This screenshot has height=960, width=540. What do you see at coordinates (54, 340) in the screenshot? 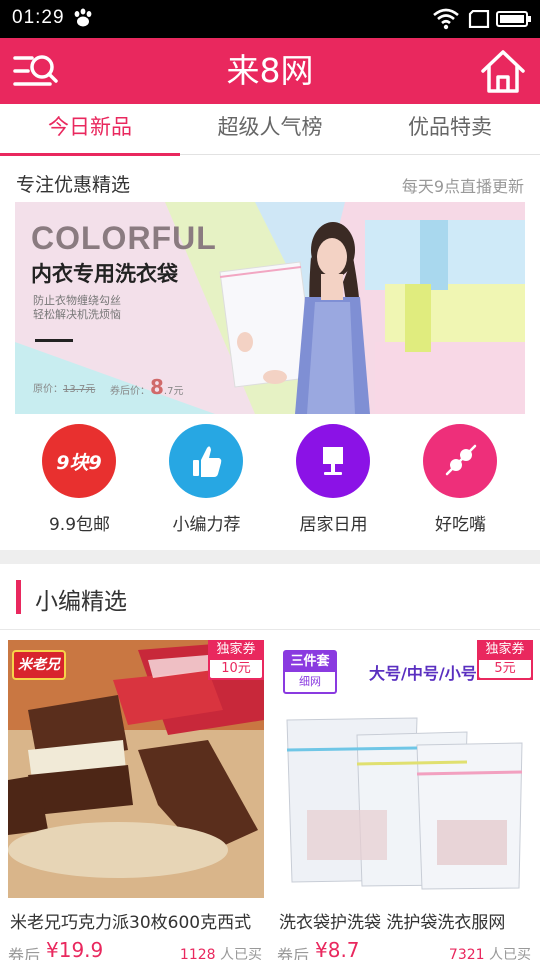
I see `banner-divider` at bounding box center [54, 340].